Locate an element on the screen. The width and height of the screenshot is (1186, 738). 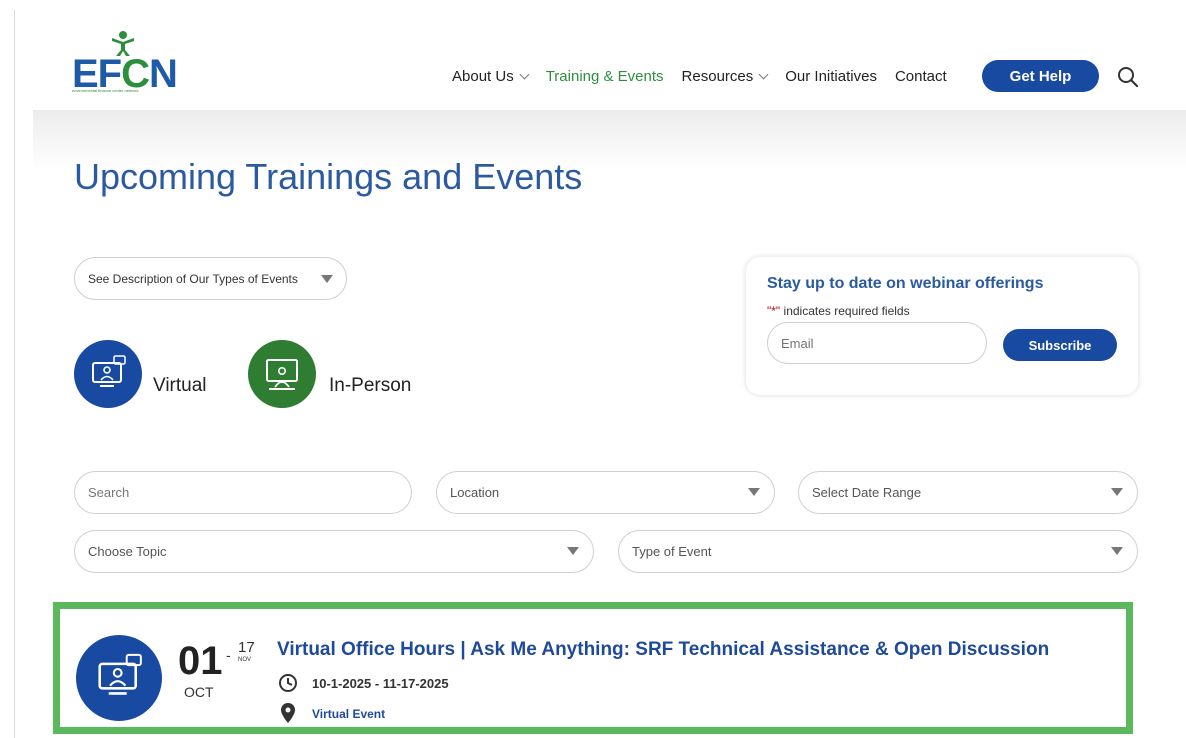
location-select: Location is located at coordinates (605, 492).